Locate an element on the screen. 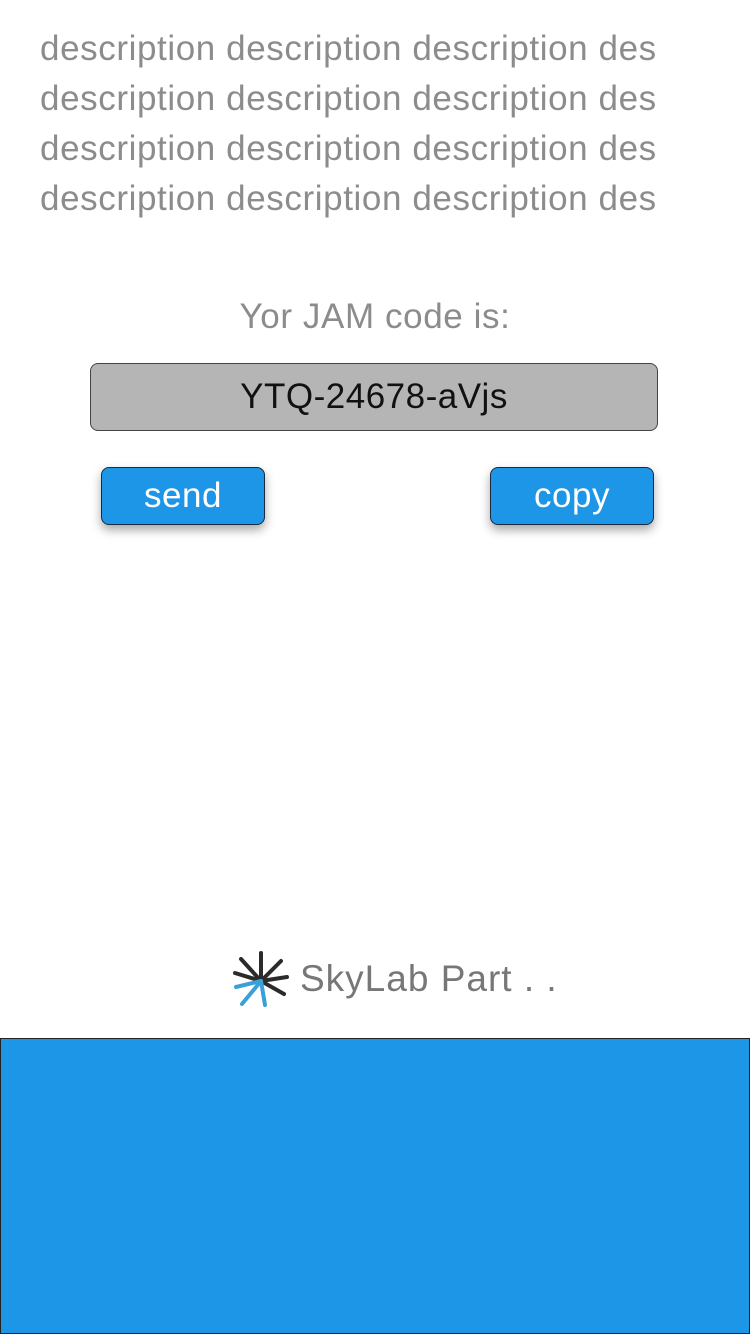 The width and height of the screenshot is (750, 1334). jam-code-value: YTQ-24678-aVjs is located at coordinates (374, 396).